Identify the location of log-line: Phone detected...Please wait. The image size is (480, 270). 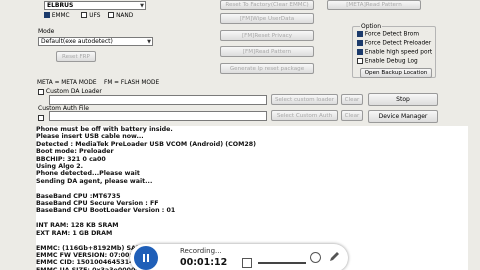
(88, 174).